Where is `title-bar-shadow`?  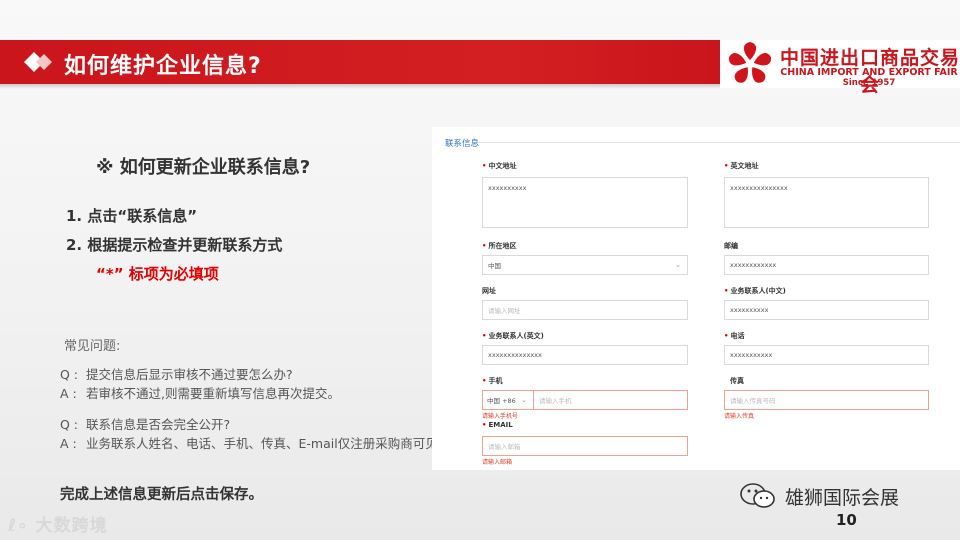 title-bar-shadow is located at coordinates (360, 86).